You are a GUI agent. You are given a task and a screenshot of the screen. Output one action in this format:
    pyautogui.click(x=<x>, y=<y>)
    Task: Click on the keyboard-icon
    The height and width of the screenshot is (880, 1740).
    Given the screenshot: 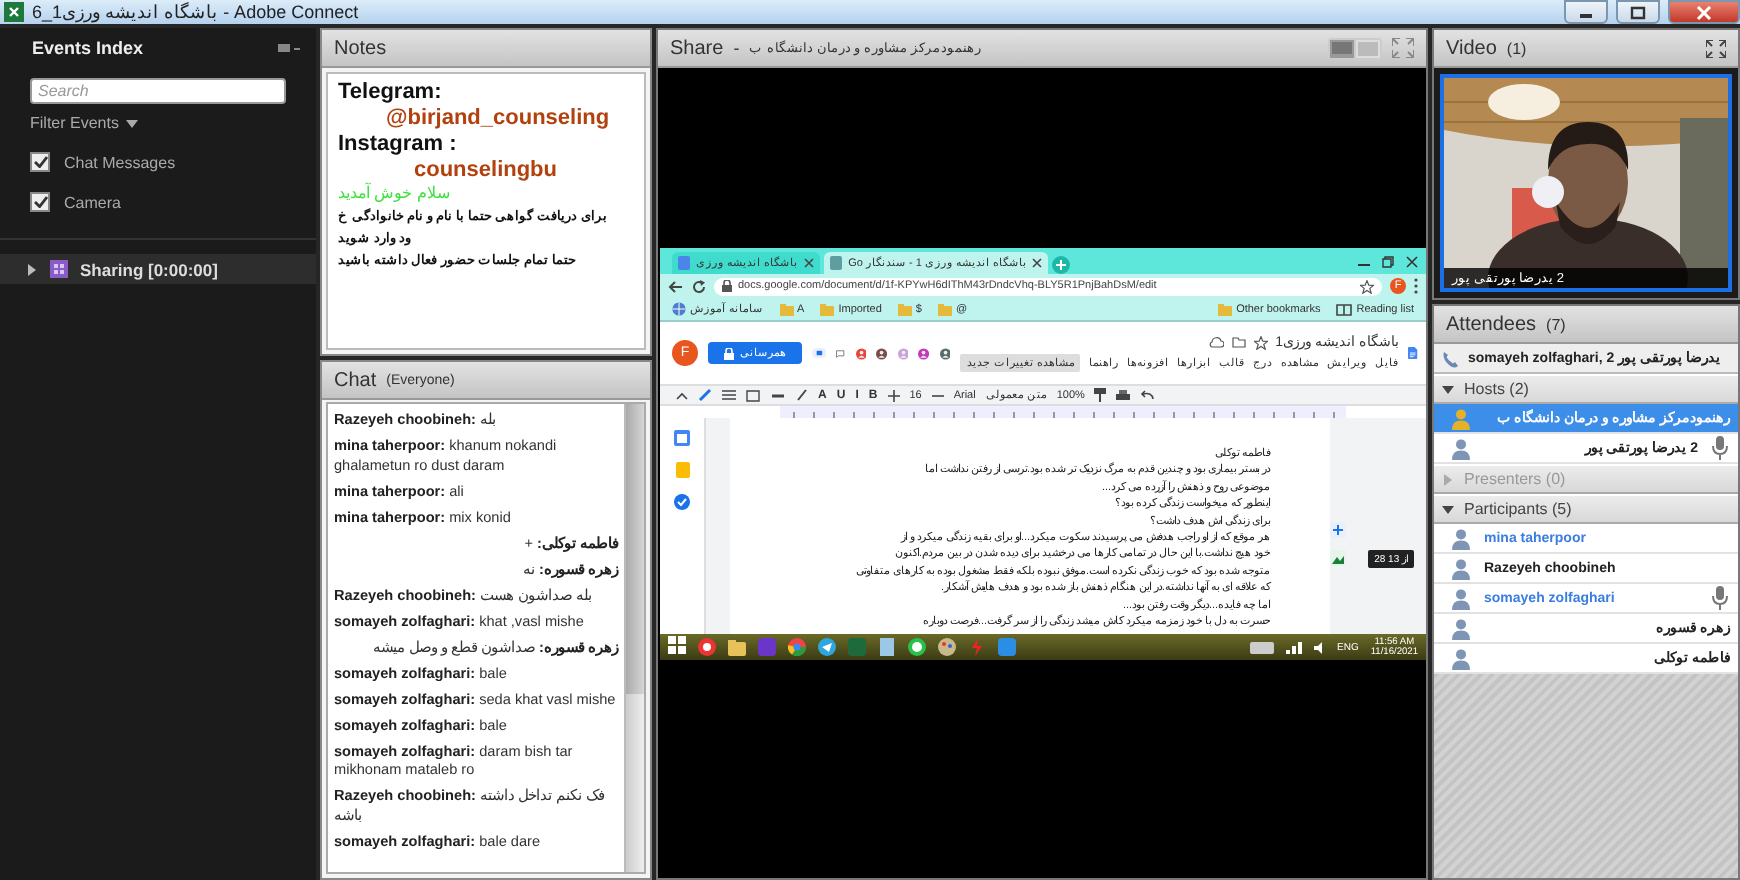 What is the action you would take?
    pyautogui.click(x=1261, y=647)
    